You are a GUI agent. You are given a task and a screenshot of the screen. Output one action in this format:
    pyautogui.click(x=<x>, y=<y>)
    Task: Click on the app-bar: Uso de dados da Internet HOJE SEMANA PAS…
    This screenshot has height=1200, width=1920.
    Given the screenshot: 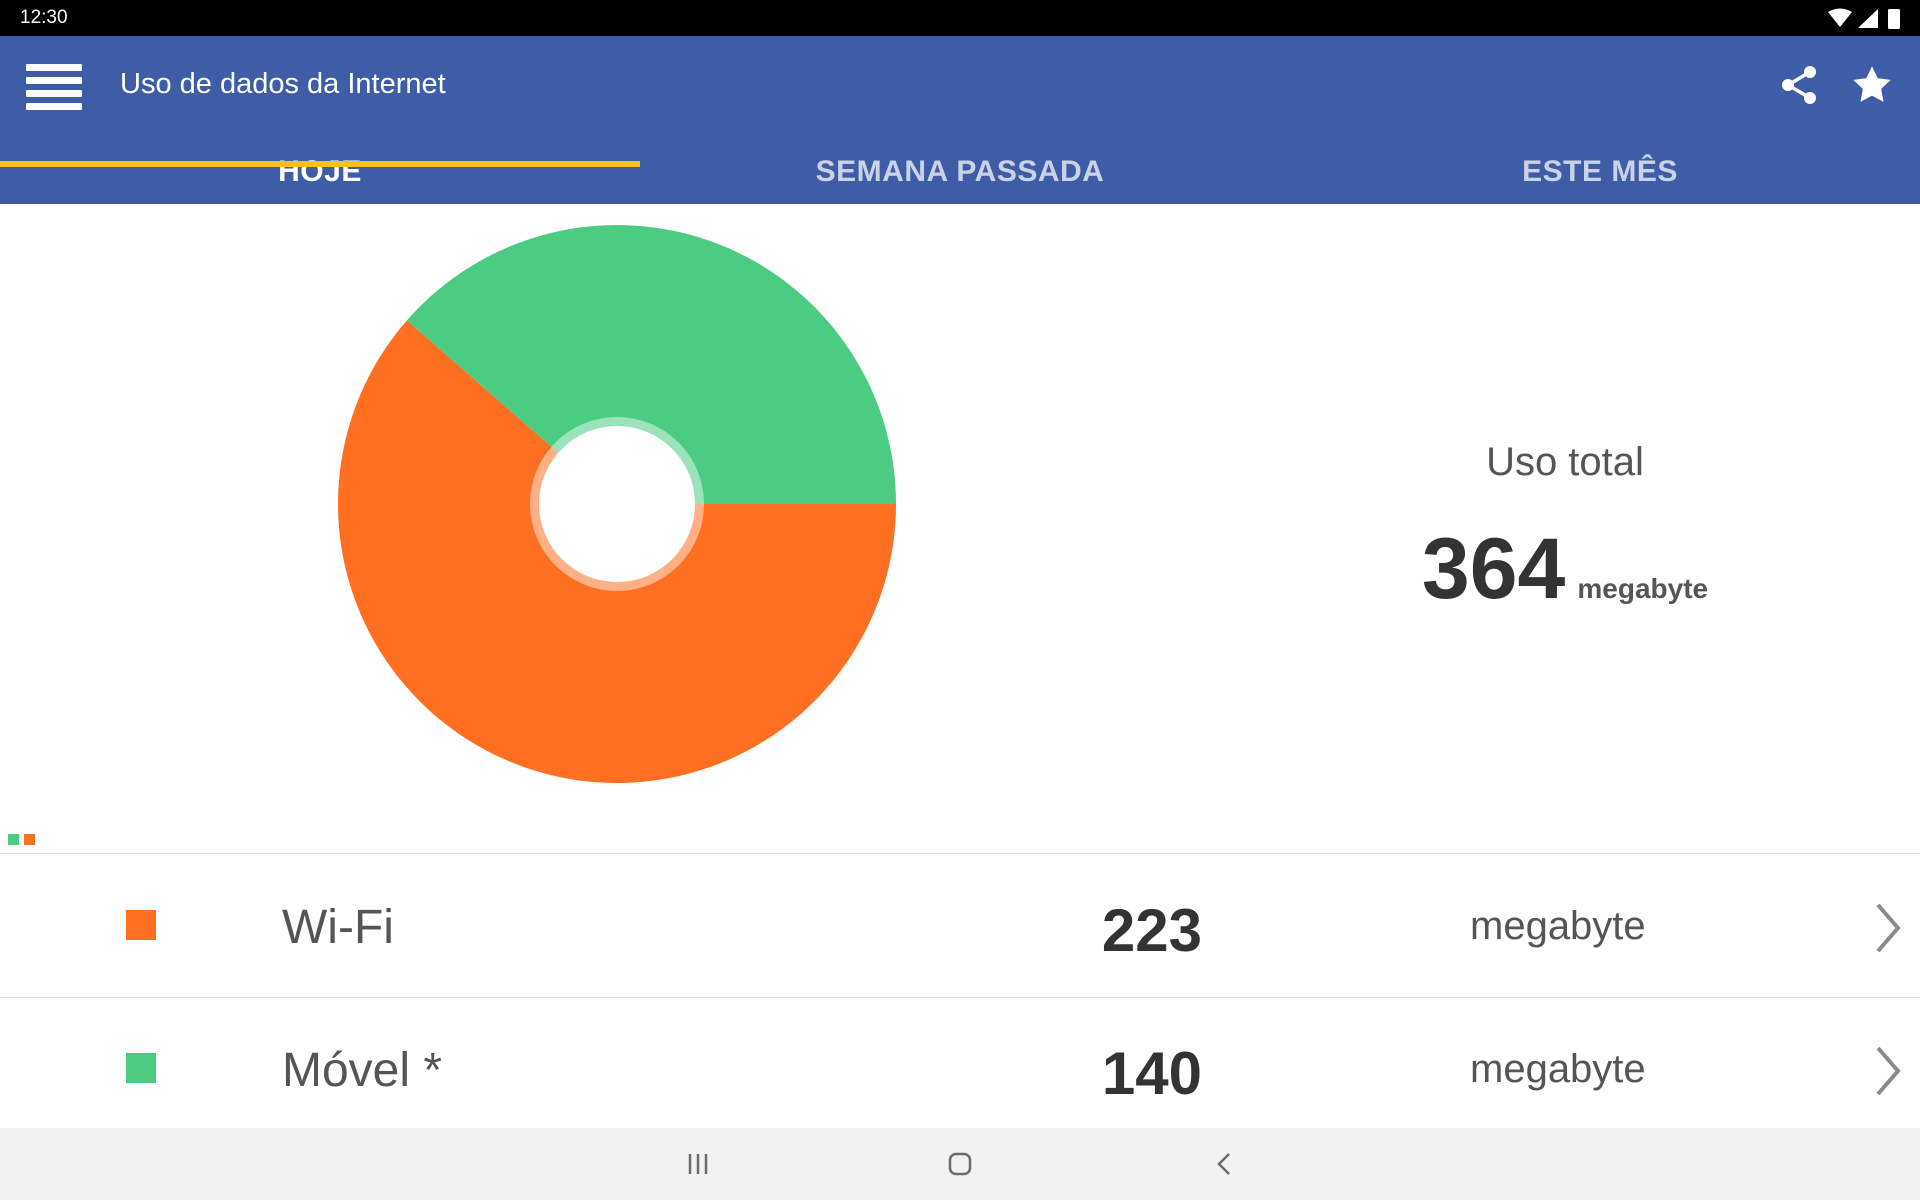 What is the action you would take?
    pyautogui.click(x=960, y=120)
    